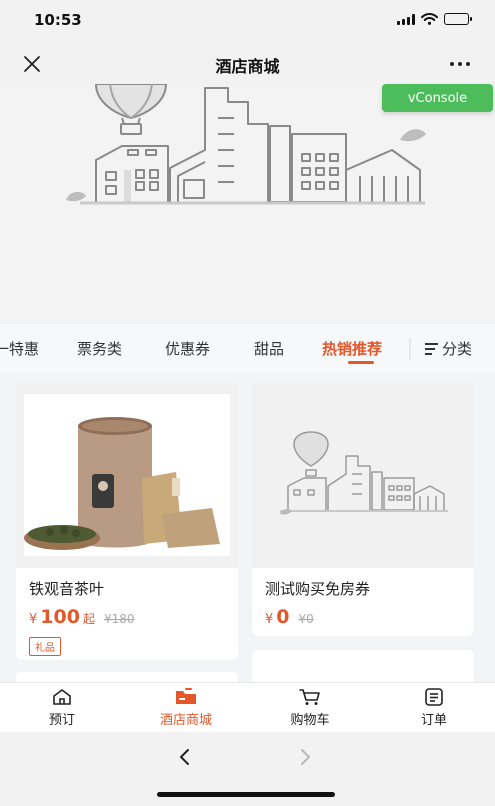  What do you see at coordinates (309, 697) in the screenshot?
I see `cart-icon` at bounding box center [309, 697].